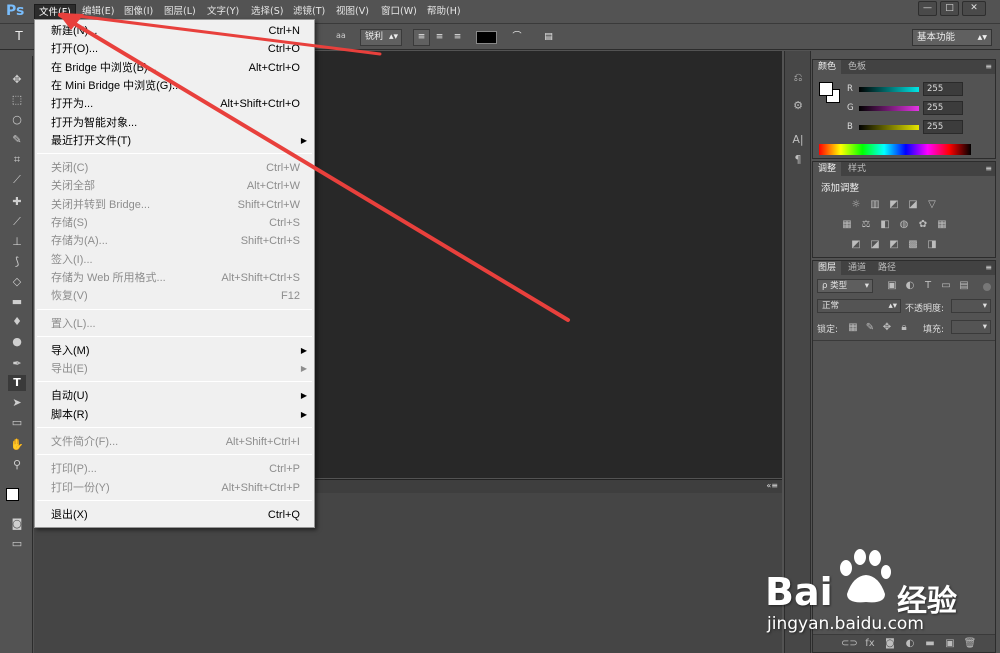 The image size is (1000, 653). Describe the element at coordinates (267, 12) in the screenshot. I see `menu-select: 选择(S)` at that location.